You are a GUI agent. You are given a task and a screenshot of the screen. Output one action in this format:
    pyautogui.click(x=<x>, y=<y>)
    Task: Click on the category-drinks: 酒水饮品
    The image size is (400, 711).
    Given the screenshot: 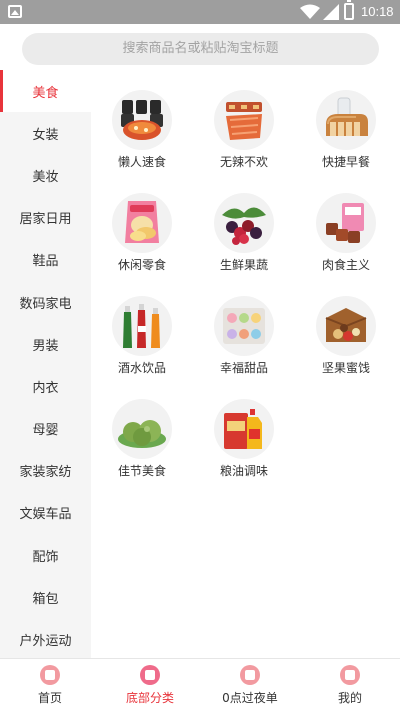 What is the action you would take?
    pyautogui.click(x=142, y=336)
    